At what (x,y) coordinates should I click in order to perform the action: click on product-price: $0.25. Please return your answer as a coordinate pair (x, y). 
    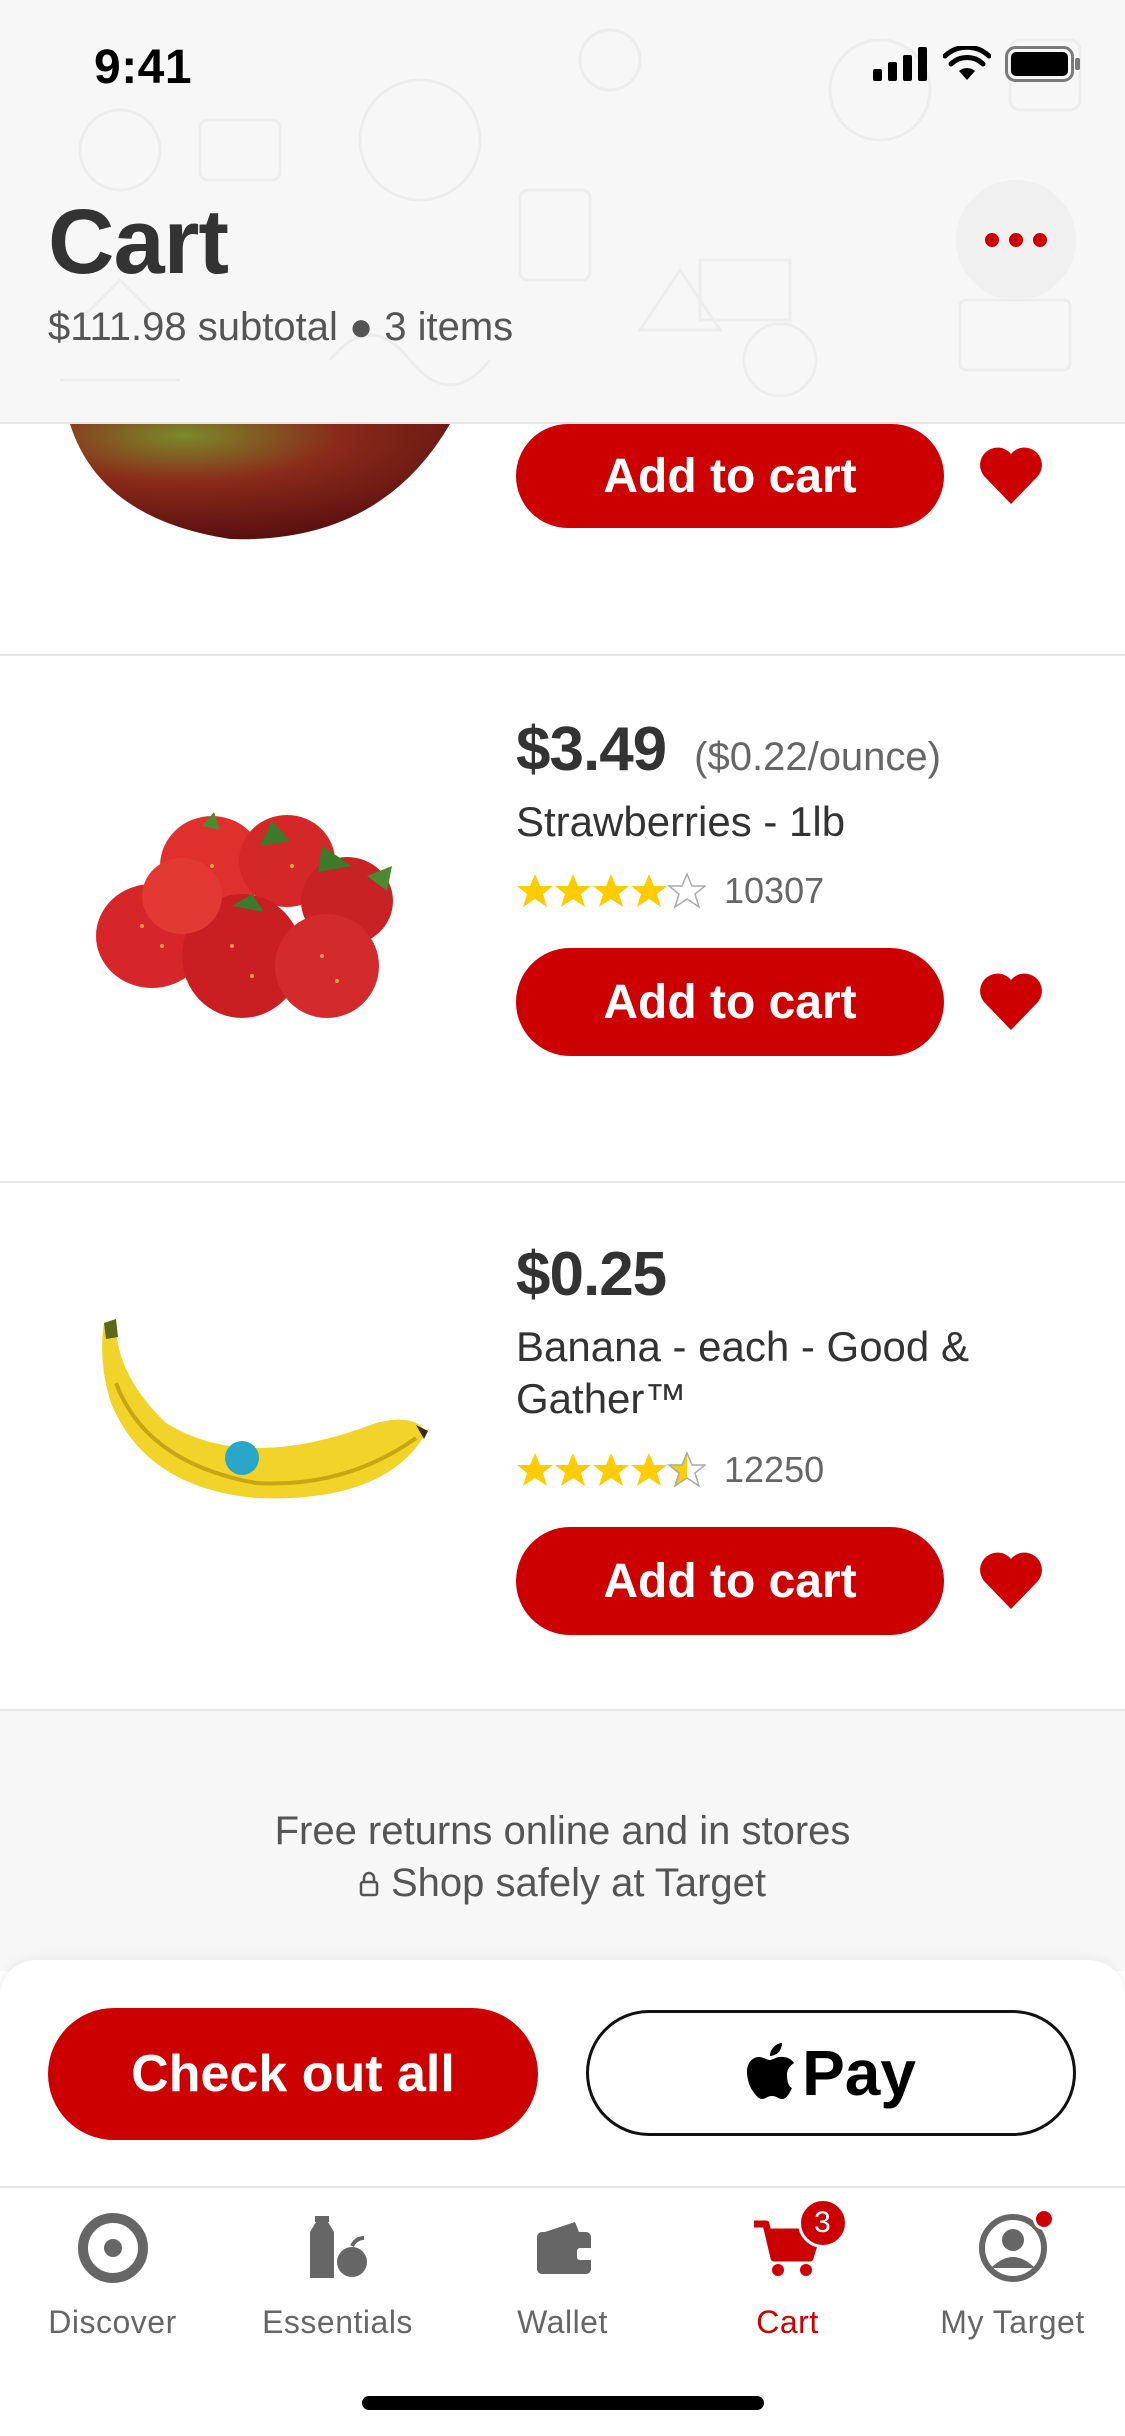
    Looking at the image, I should click on (591, 1274).